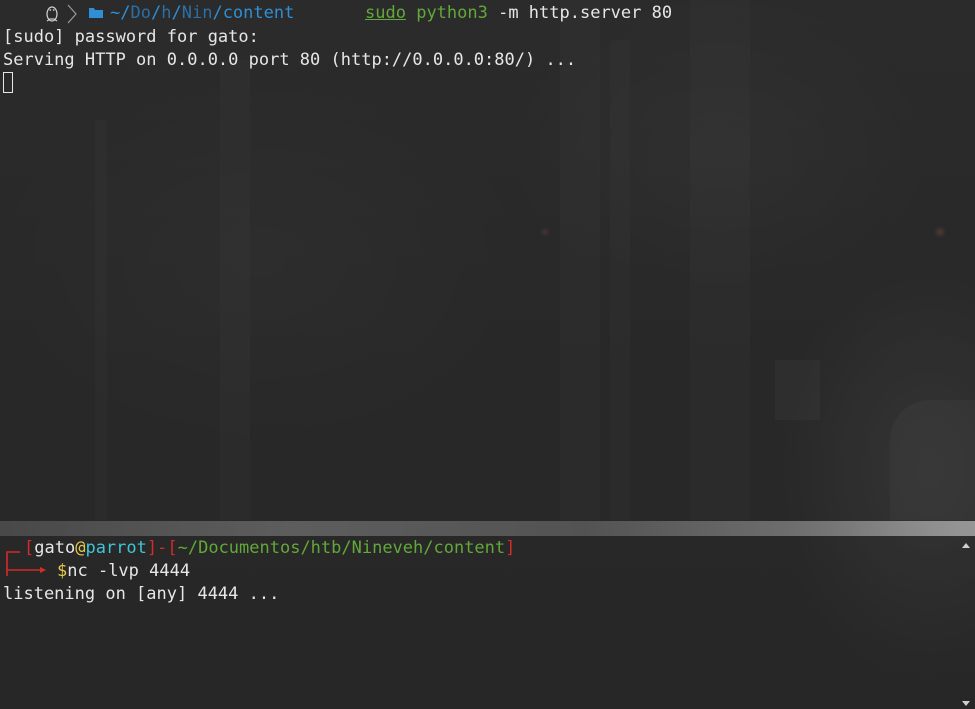 The image size is (975, 709). What do you see at coordinates (202, 13) in the screenshot?
I see `prompt-path: ~/Do/h/Nin/content` at bounding box center [202, 13].